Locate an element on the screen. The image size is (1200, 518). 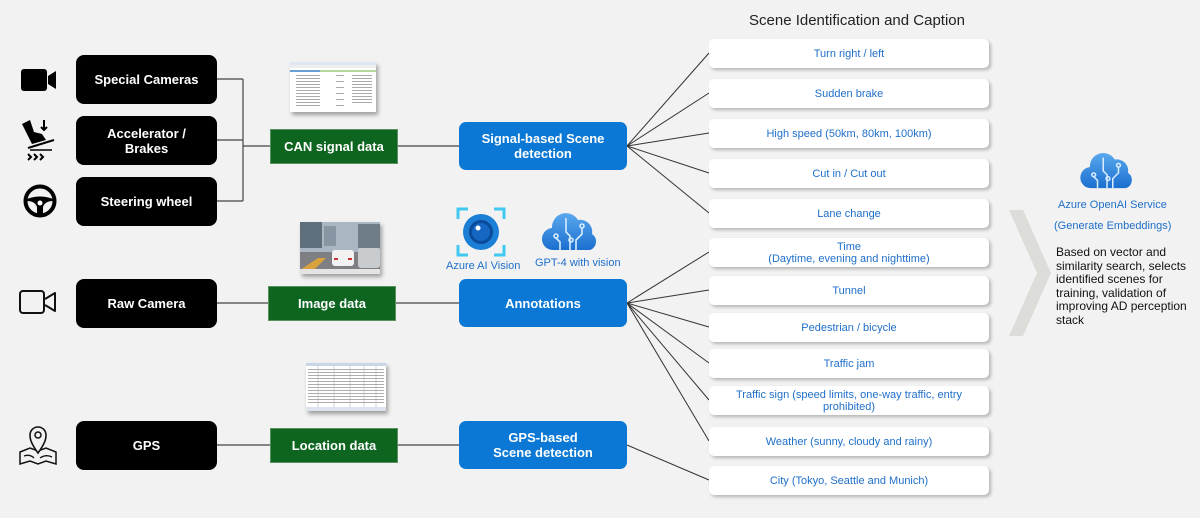
scene-item: City (Tokyo, Seattle and Munich) is located at coordinates (849, 480).